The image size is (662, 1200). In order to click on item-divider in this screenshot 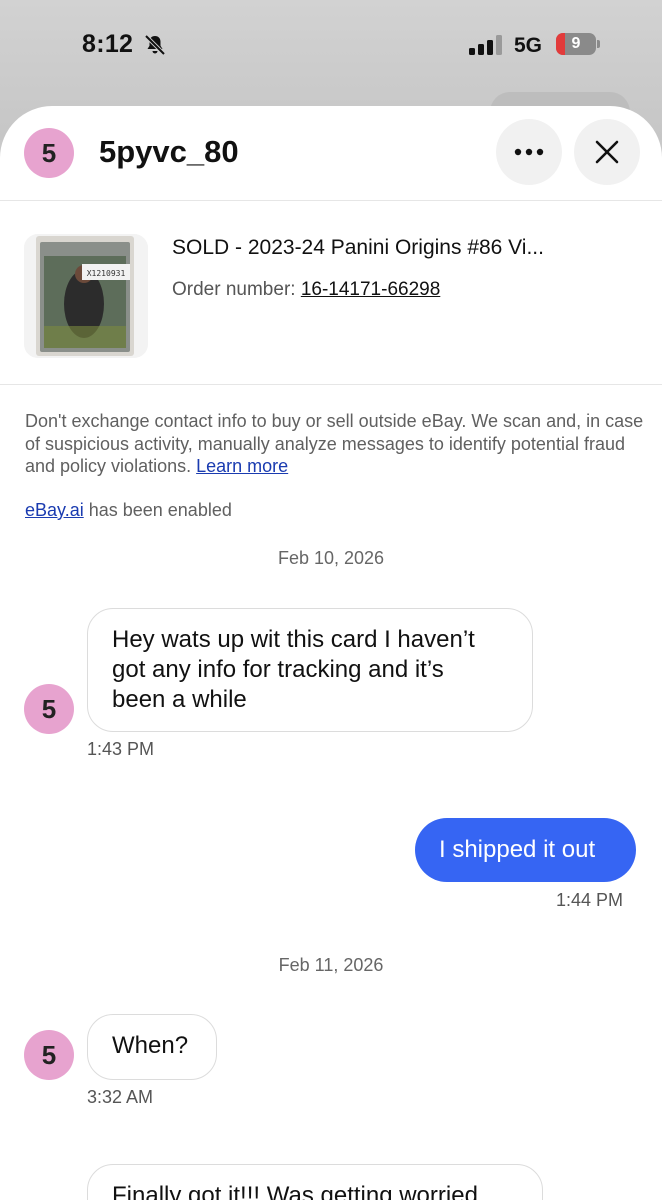, I will do `click(331, 384)`.